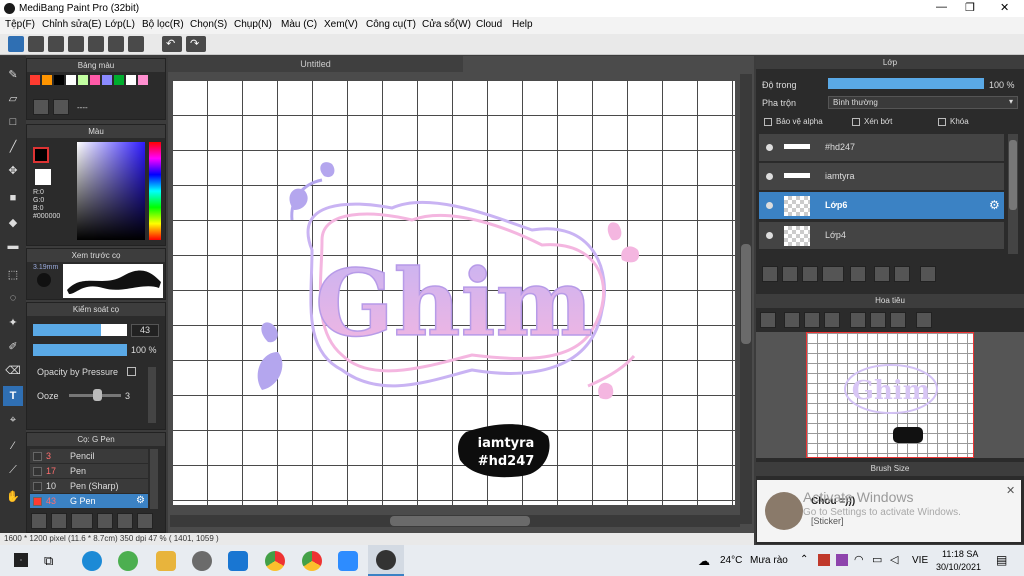  Describe the element at coordinates (489, 24) in the screenshot. I see `menu-cloud: Cloud` at that location.